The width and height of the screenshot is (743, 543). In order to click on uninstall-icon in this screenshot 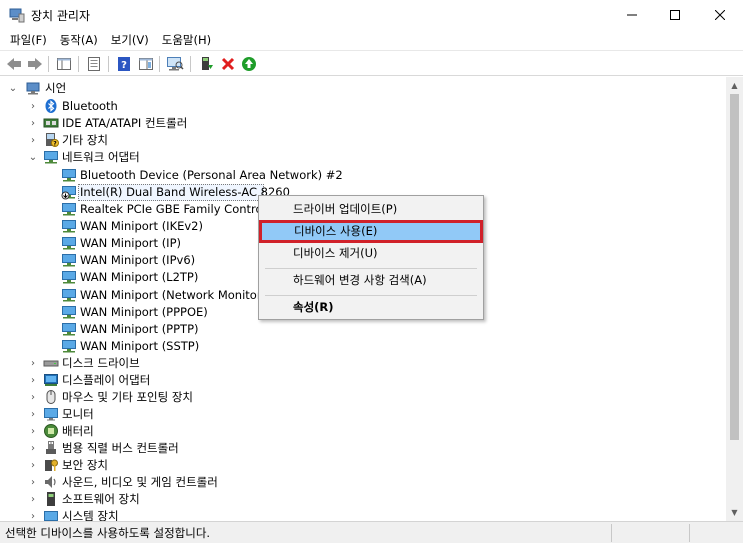, I will do `click(228, 64)`.